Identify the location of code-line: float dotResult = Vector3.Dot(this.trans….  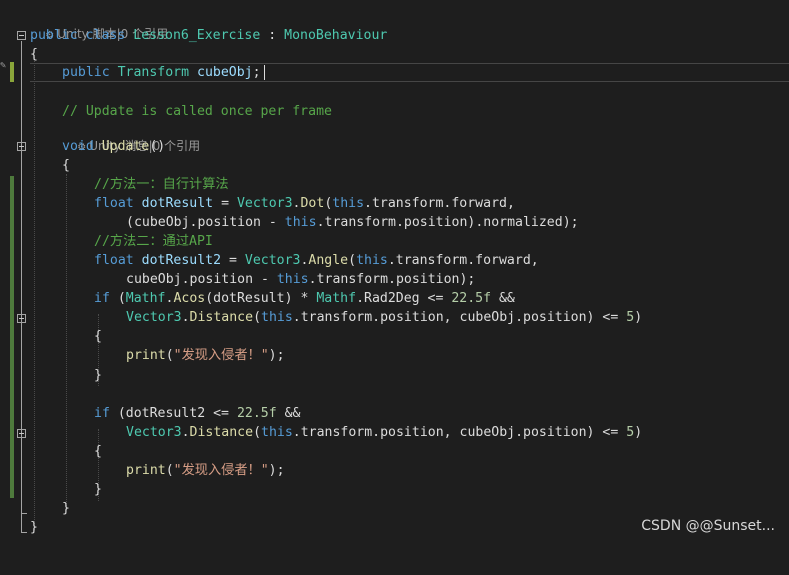
(394, 203).